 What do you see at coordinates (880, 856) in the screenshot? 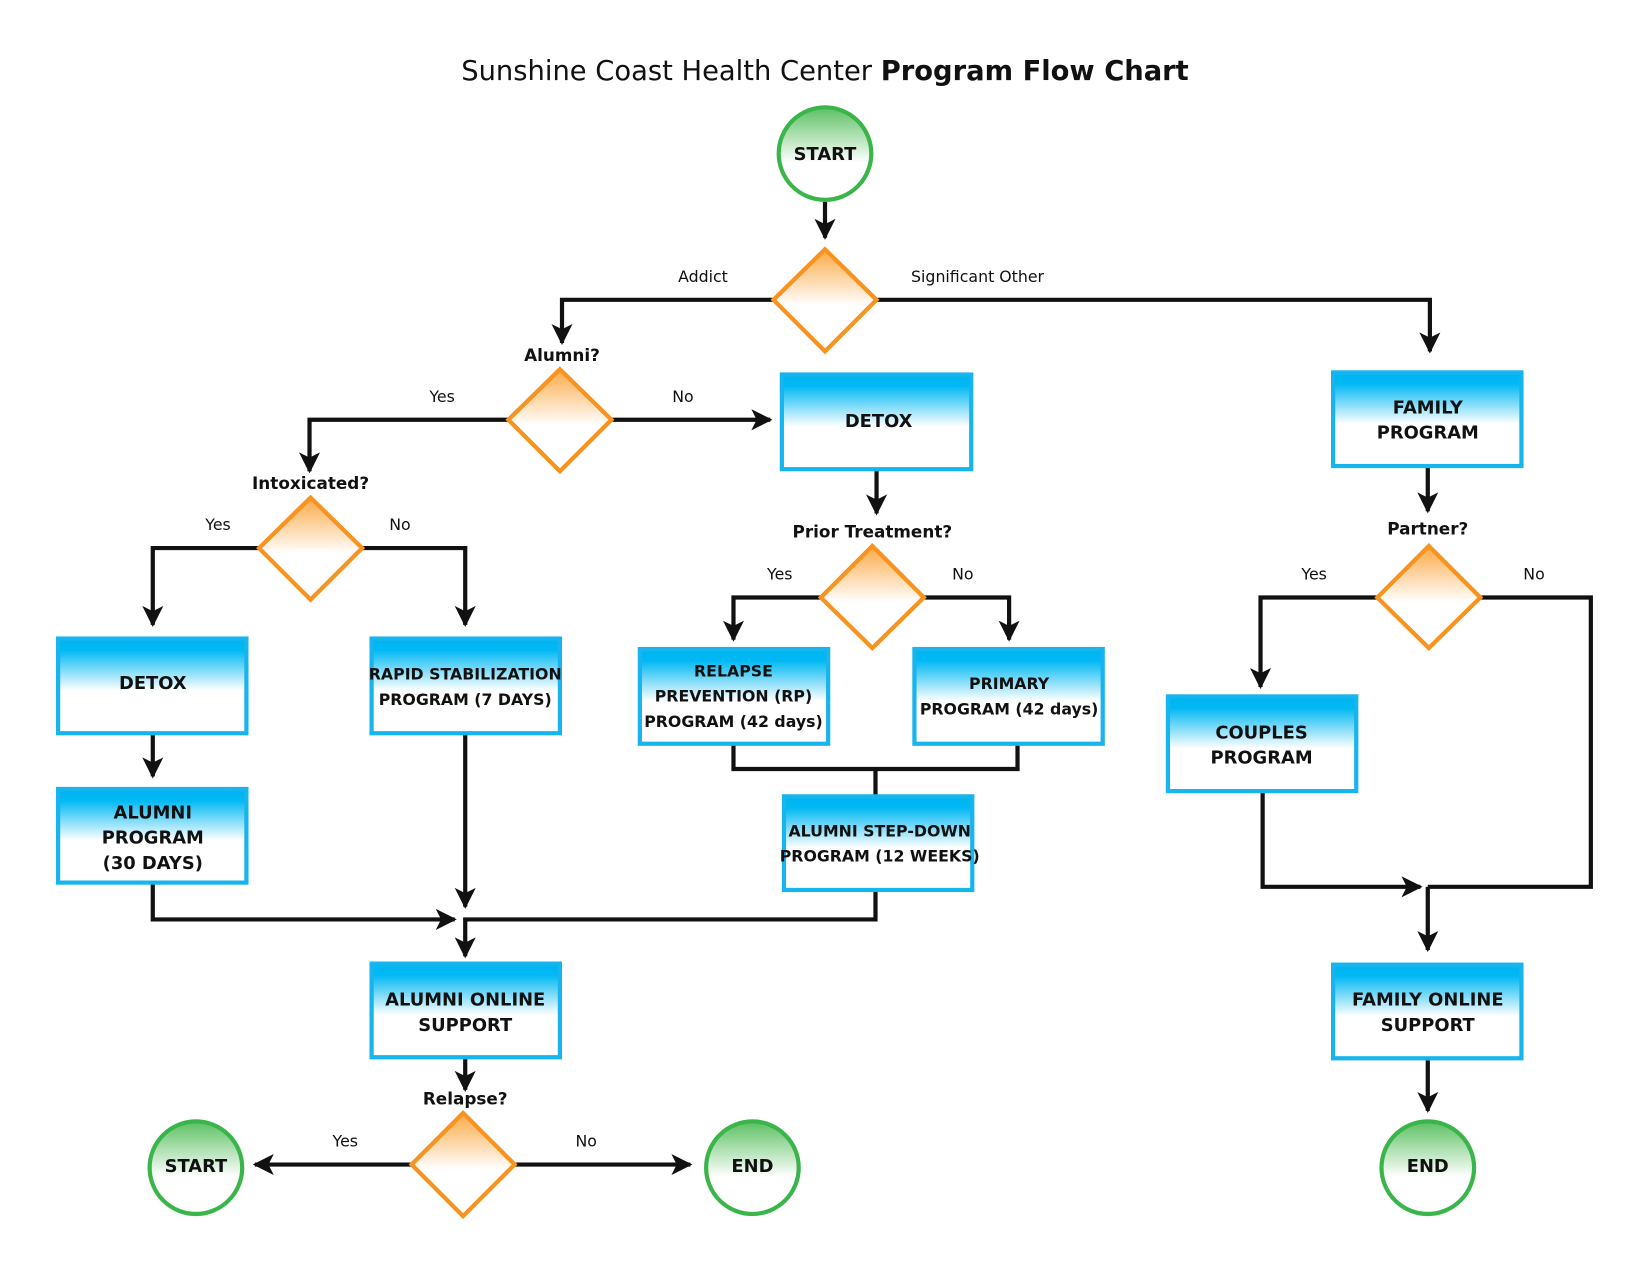
I see `process-label-line: PROGRAM (12 WEEKS)` at bounding box center [880, 856].